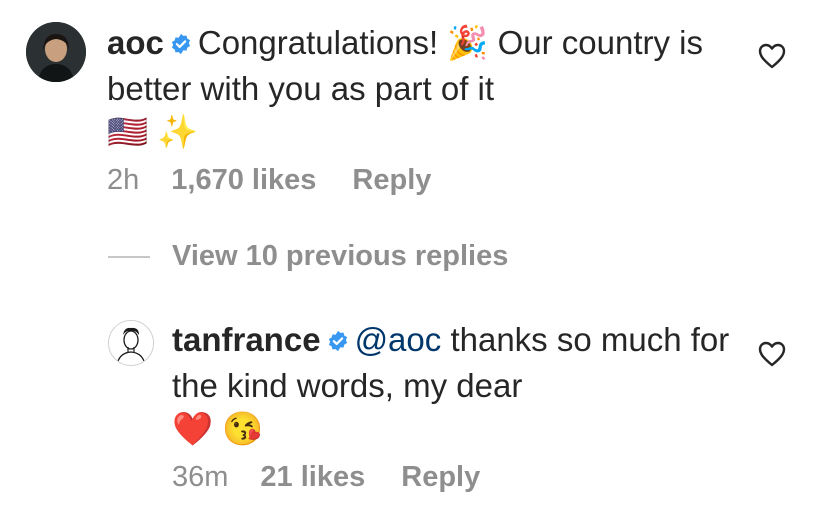 The image size is (828, 525). I want to click on avatar-tanfrance, so click(131, 343).